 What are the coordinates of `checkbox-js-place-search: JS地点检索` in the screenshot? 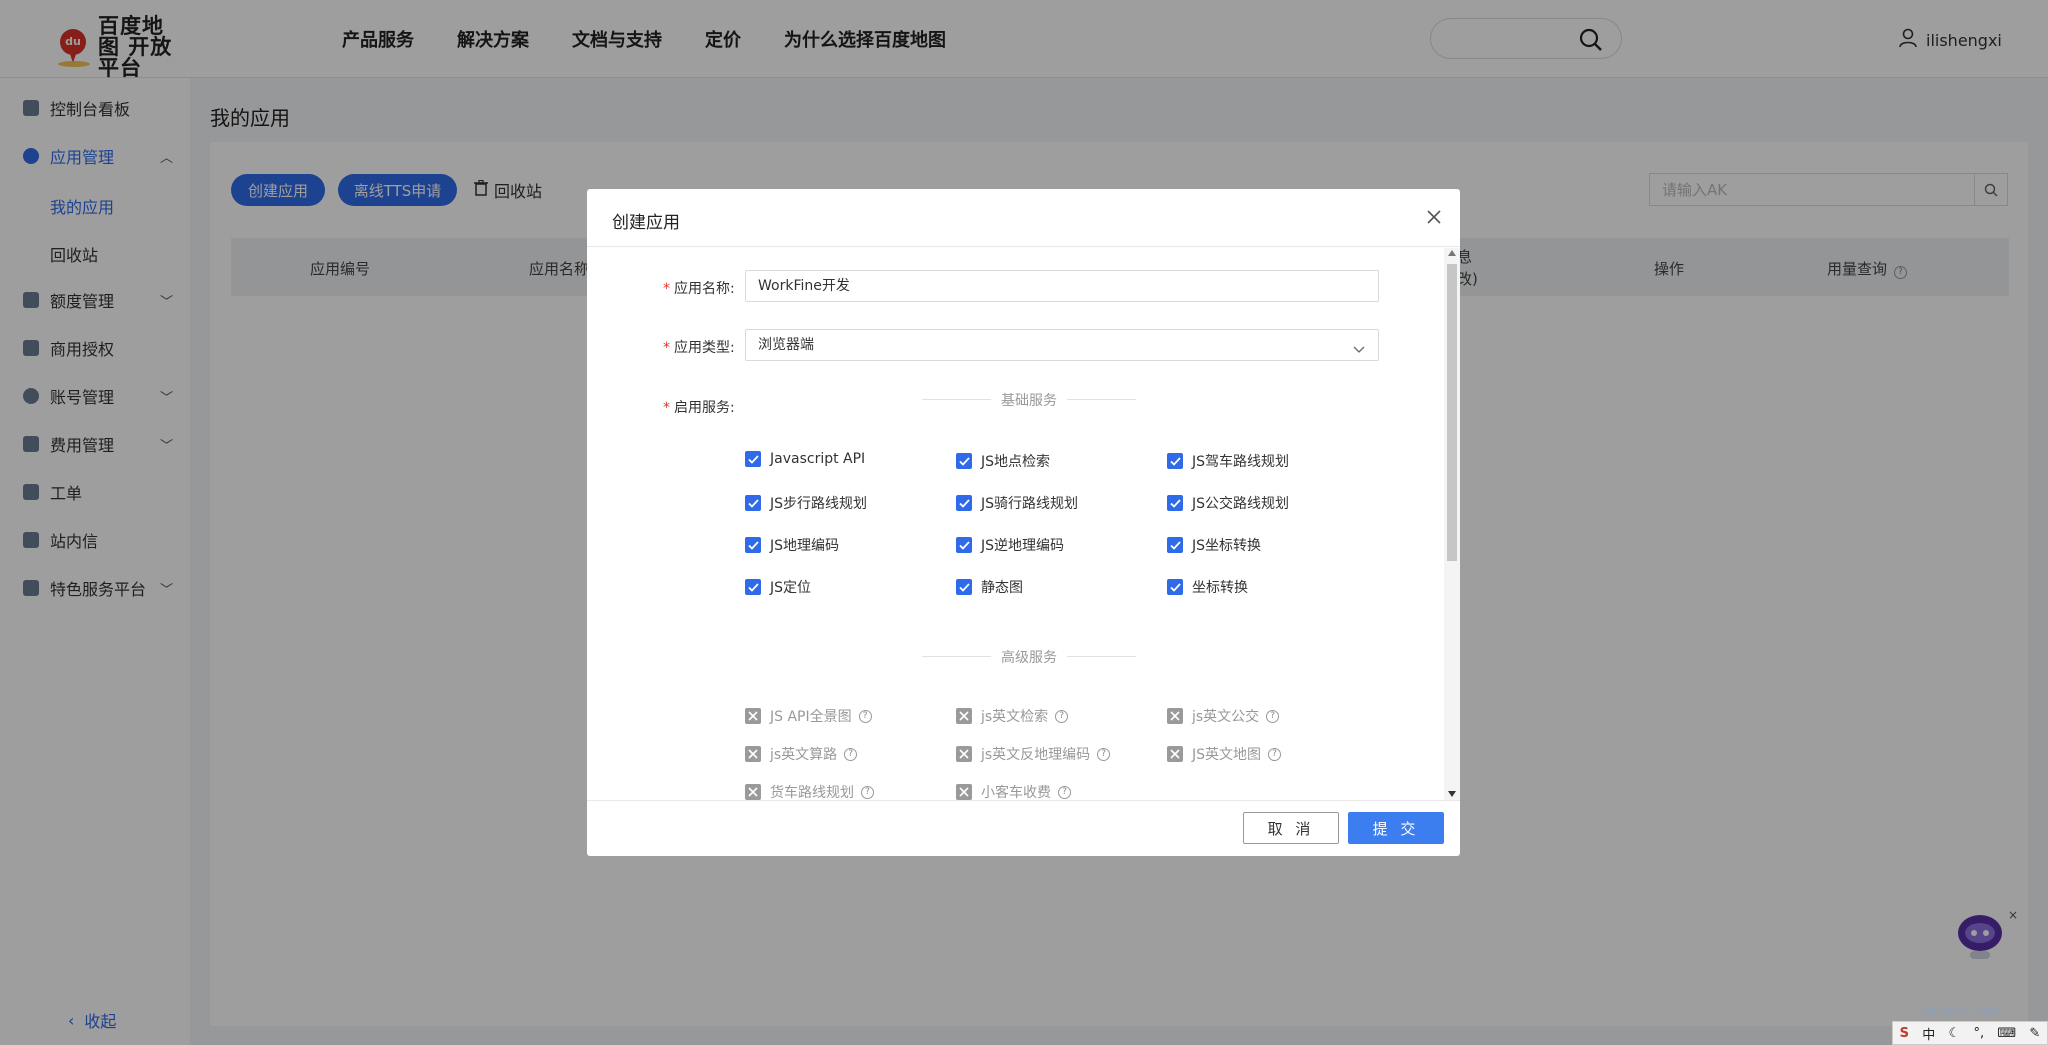 It's located at (1003, 461).